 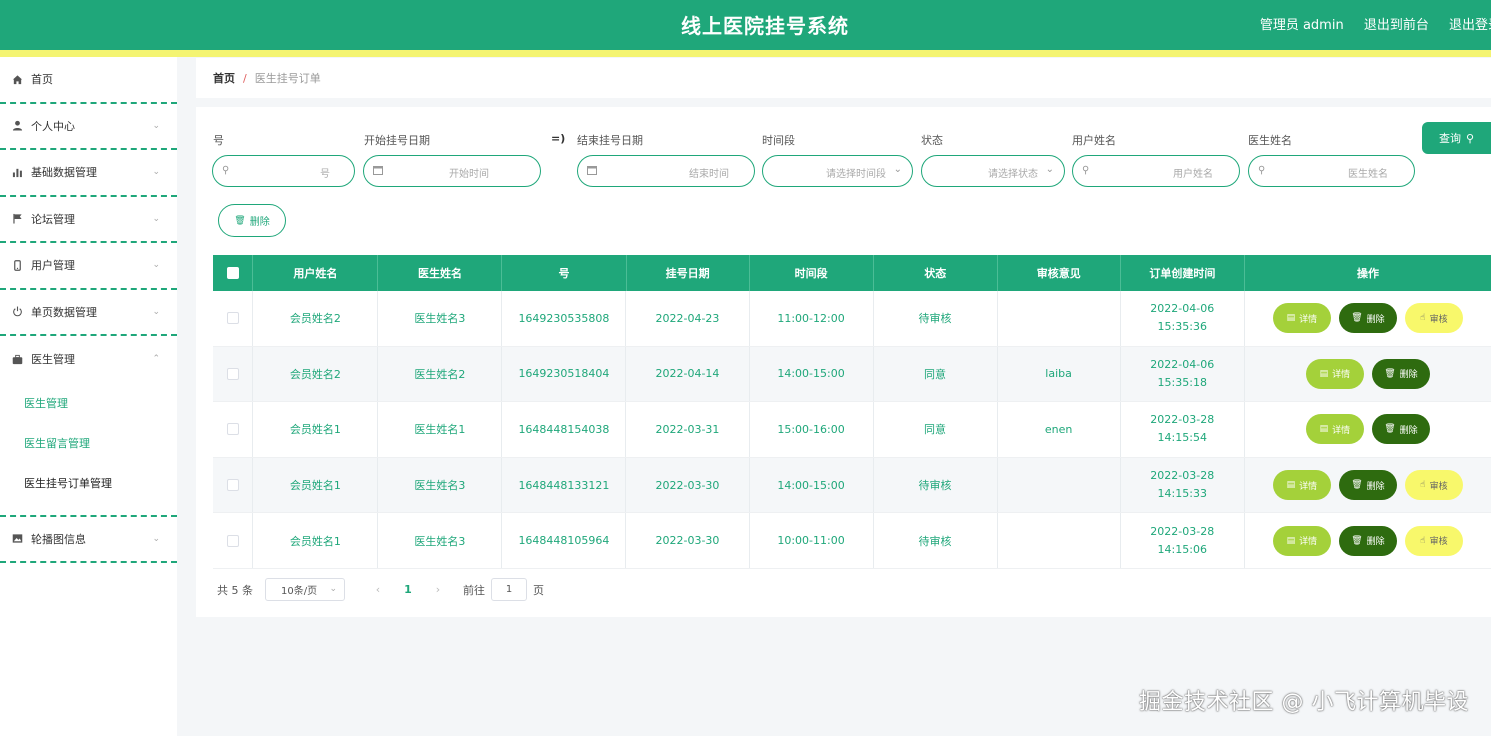 What do you see at coordinates (408, 589) in the screenshot?
I see `page-number-current: 1` at bounding box center [408, 589].